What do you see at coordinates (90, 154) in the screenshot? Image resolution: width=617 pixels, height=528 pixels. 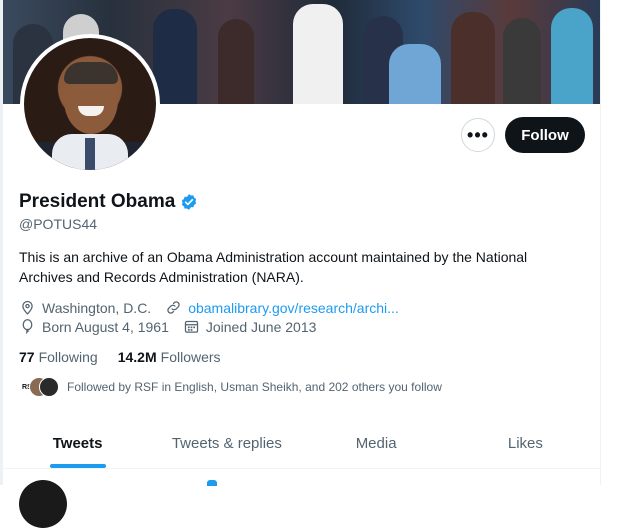 I see `avatar-tie` at bounding box center [90, 154].